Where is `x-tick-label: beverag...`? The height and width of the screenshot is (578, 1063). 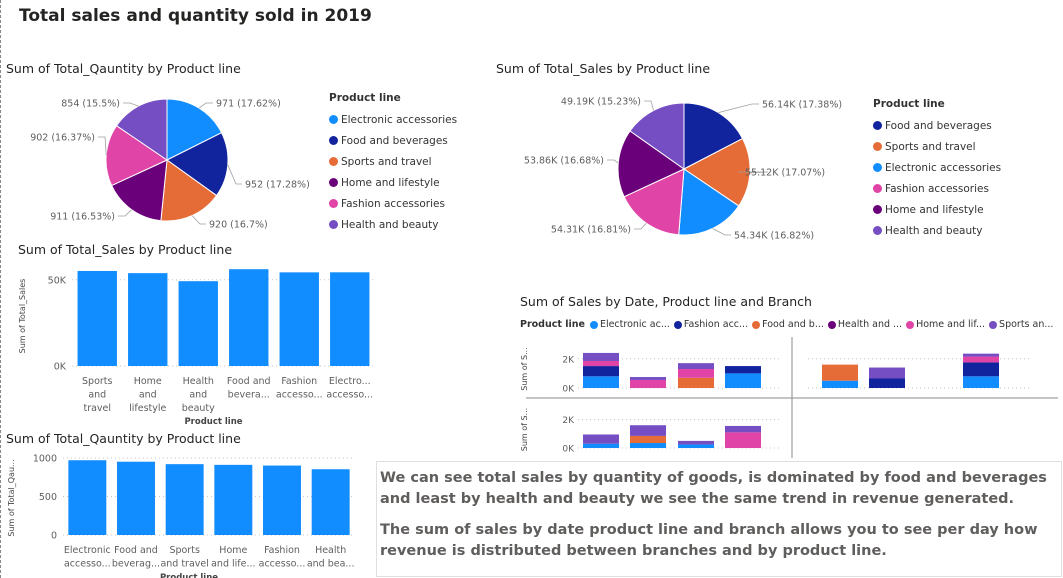 x-tick-label: beverag... is located at coordinates (136, 564).